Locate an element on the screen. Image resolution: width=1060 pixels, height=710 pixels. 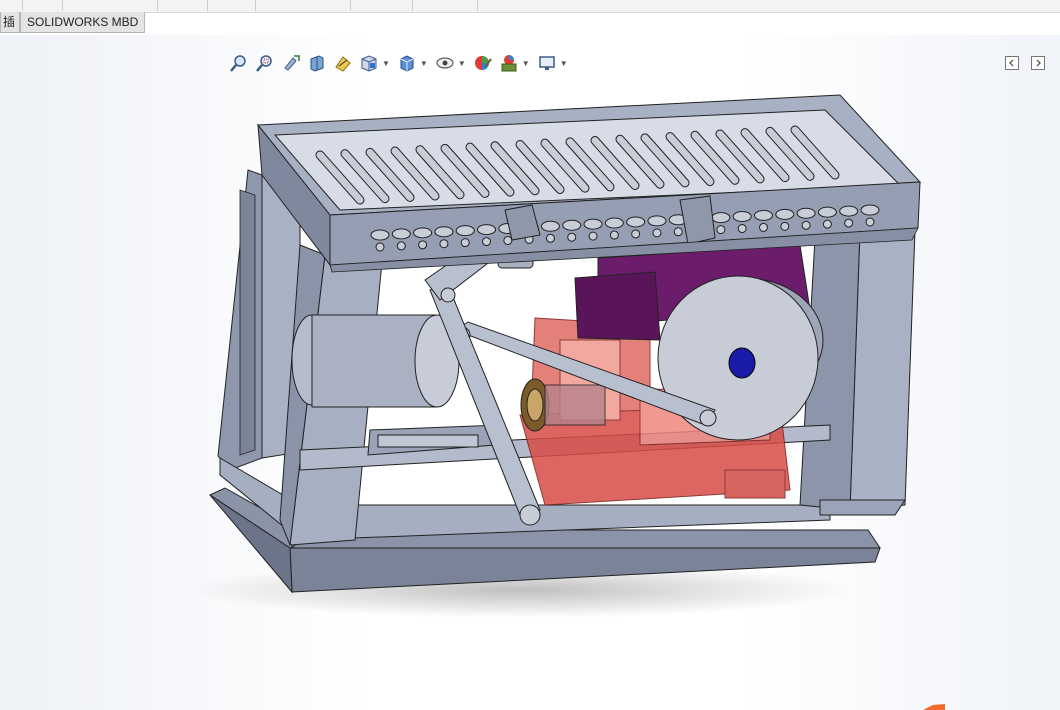
menu-strip is located at coordinates (530, 6).